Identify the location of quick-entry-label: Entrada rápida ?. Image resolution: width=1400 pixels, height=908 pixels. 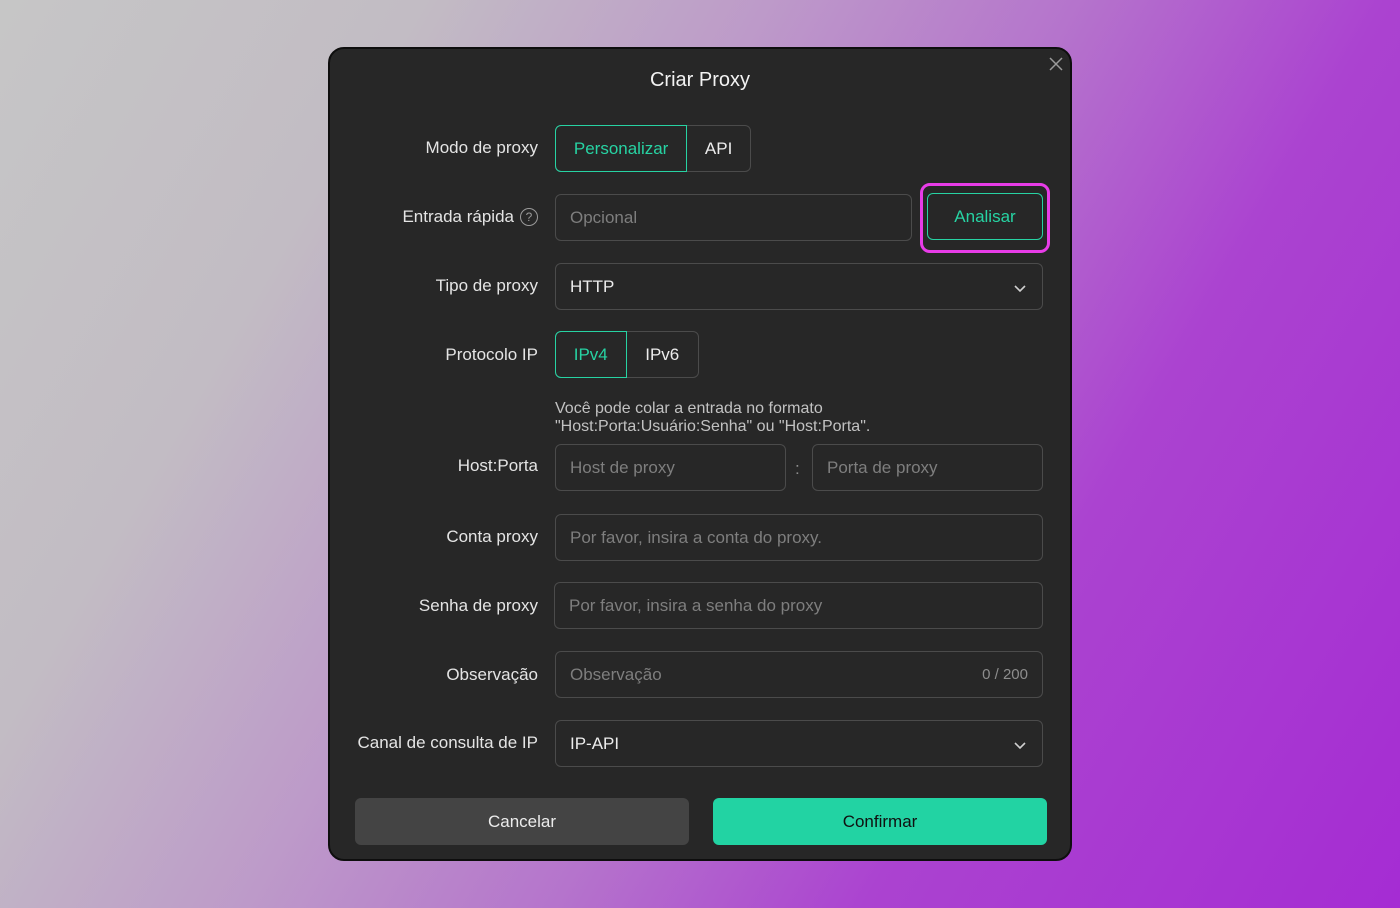
(470, 217).